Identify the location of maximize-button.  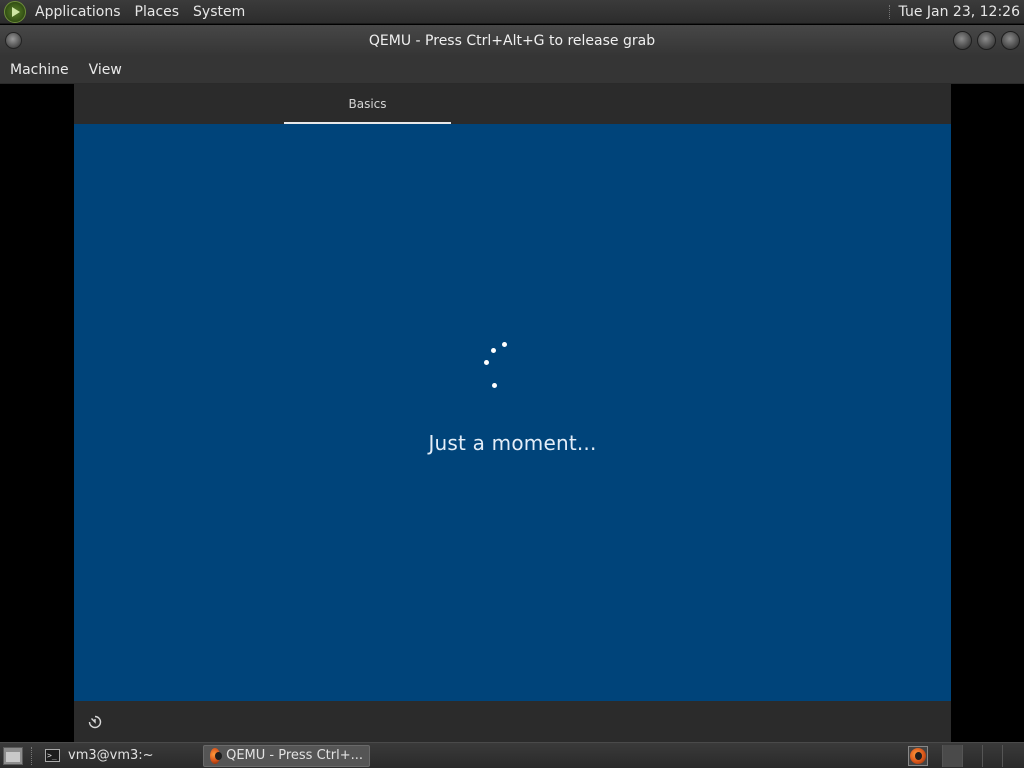
(986, 40).